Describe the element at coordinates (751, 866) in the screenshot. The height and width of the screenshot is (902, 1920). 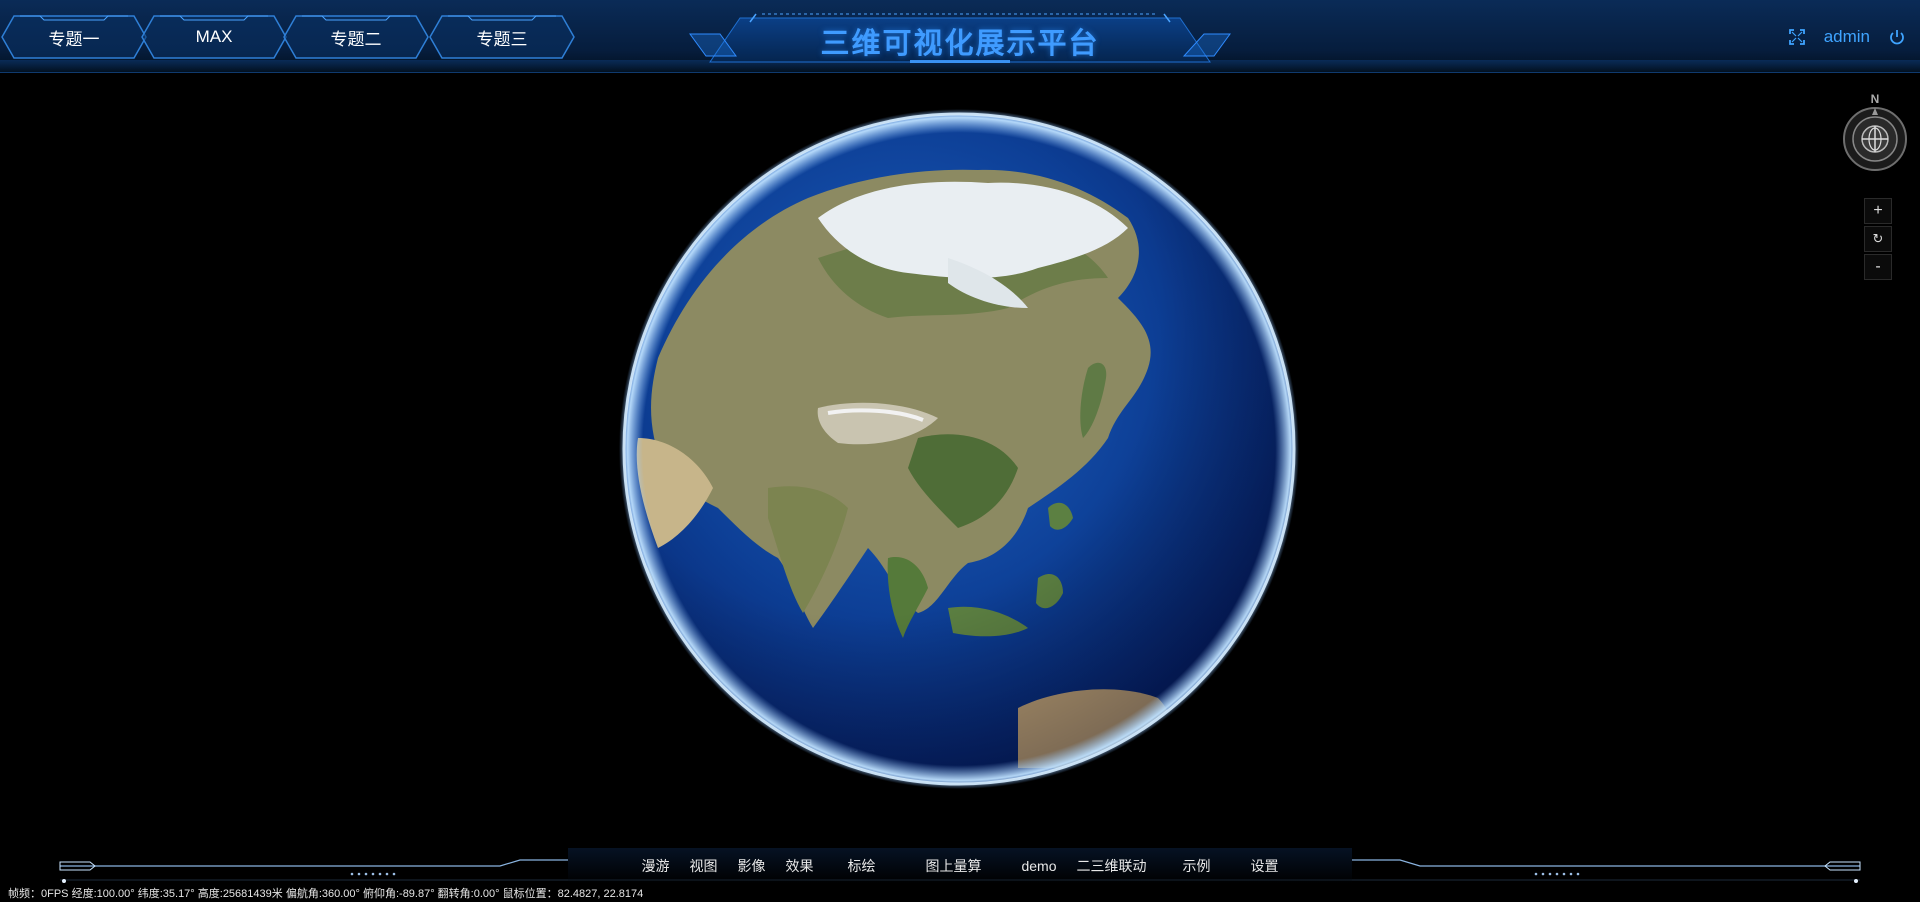
I see `menu-item-imagery: 影像` at that location.